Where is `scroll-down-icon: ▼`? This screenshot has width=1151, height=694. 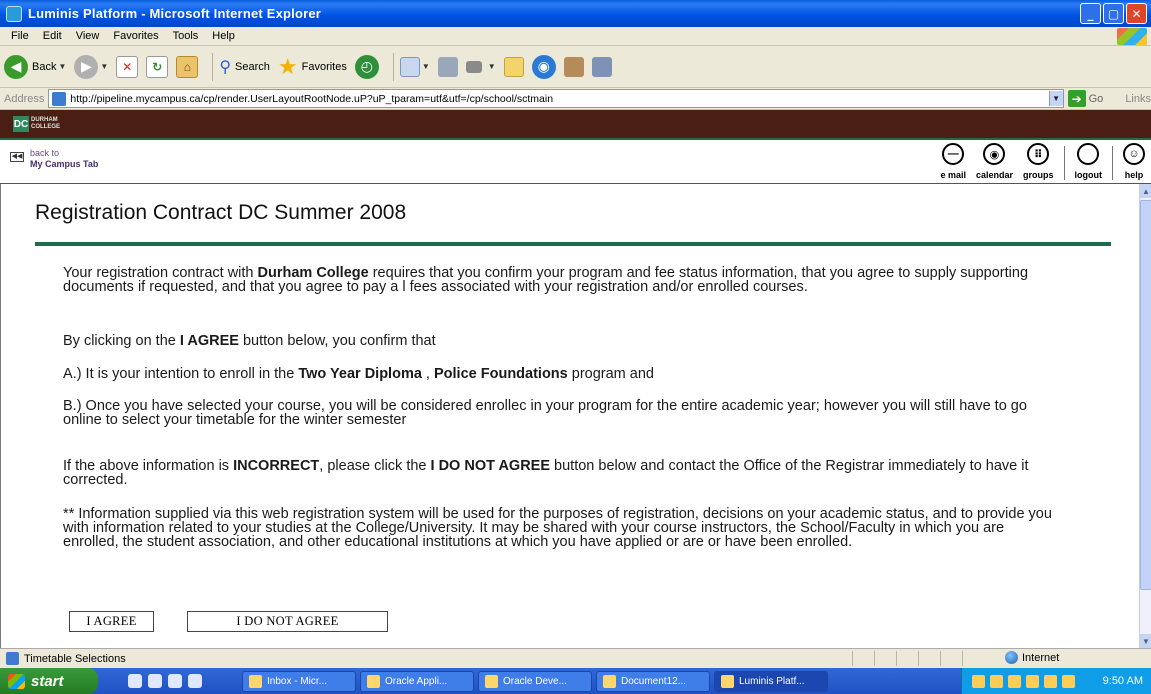
scroll-down-icon: ▼ is located at coordinates (1145, 641).